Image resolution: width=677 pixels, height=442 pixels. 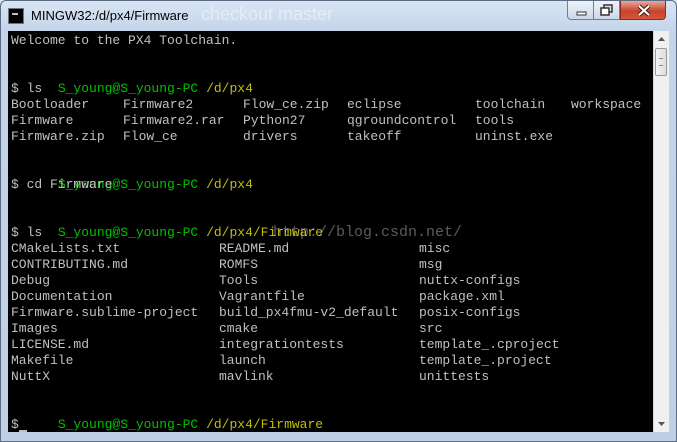 What do you see at coordinates (454, 376) in the screenshot?
I see `ls-entry: unittests` at bounding box center [454, 376].